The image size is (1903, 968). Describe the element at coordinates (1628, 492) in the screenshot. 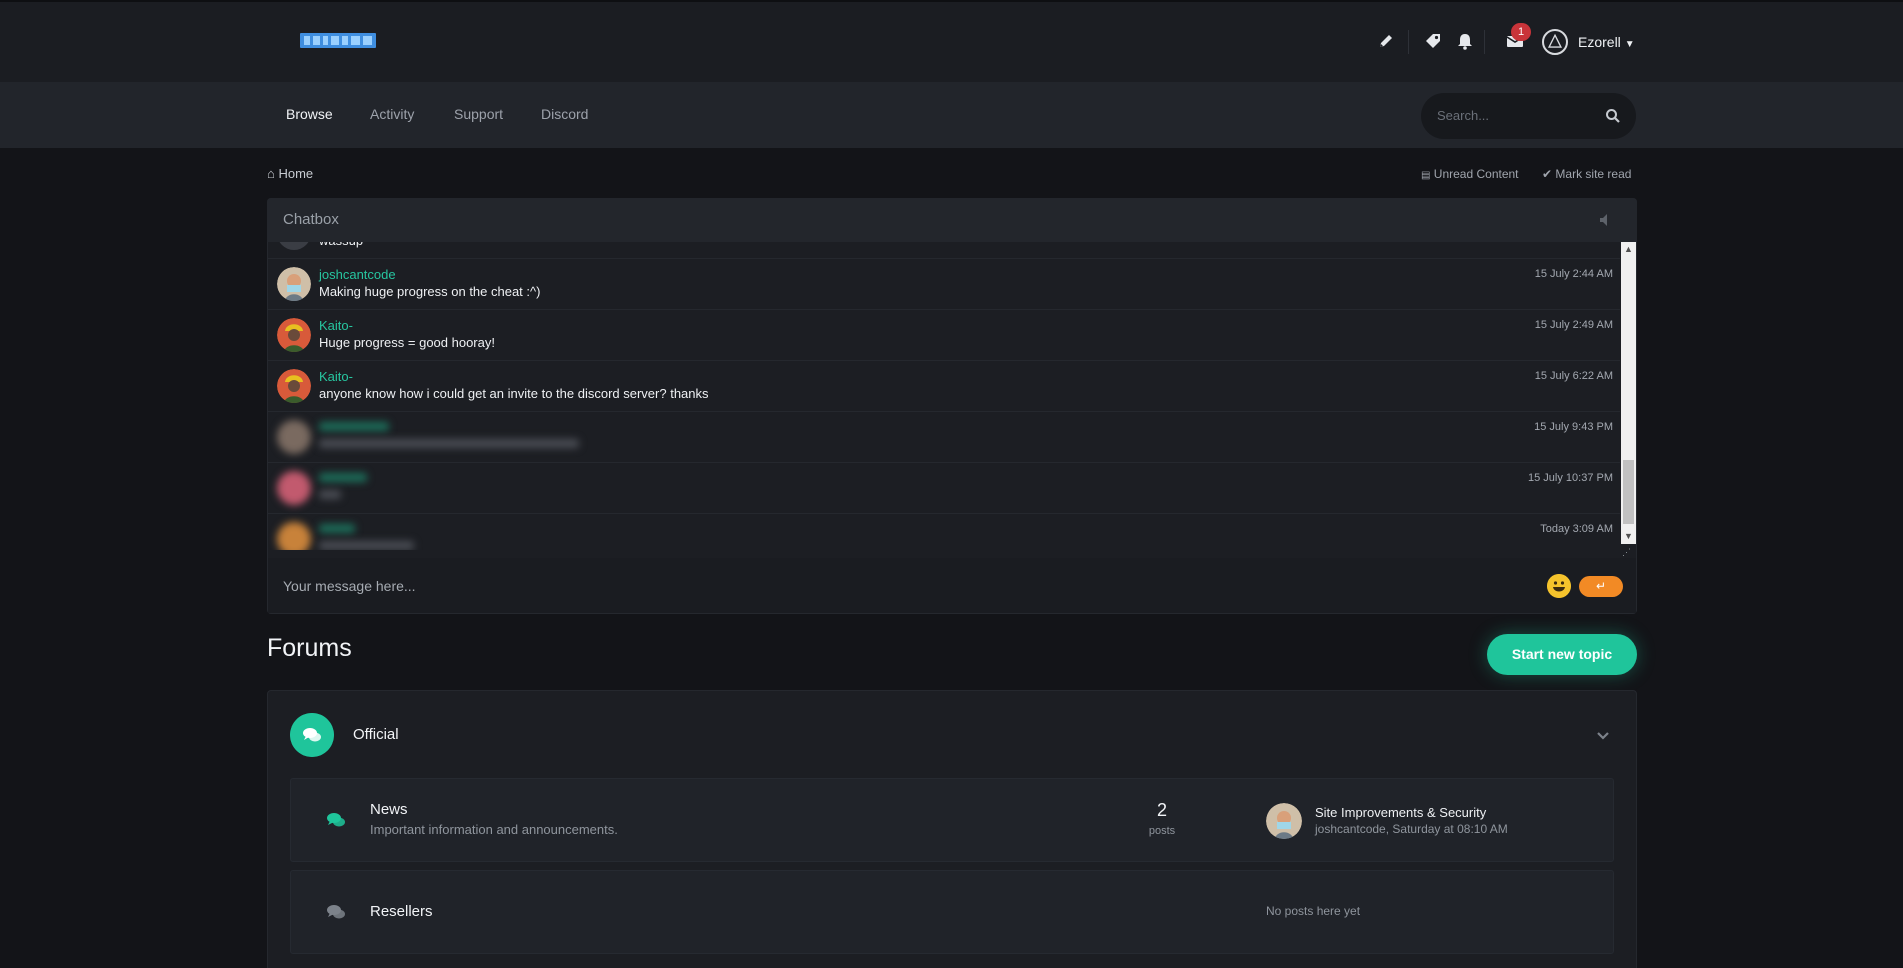

I see `chat-scrollbar-thumb` at that location.